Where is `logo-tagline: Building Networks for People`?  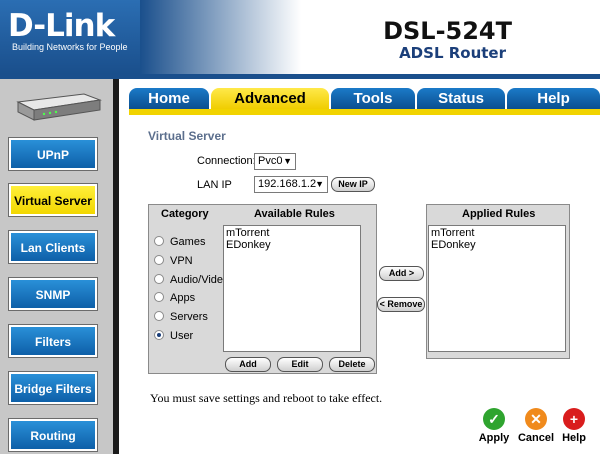
logo-tagline: Building Networks for People is located at coordinates (70, 47).